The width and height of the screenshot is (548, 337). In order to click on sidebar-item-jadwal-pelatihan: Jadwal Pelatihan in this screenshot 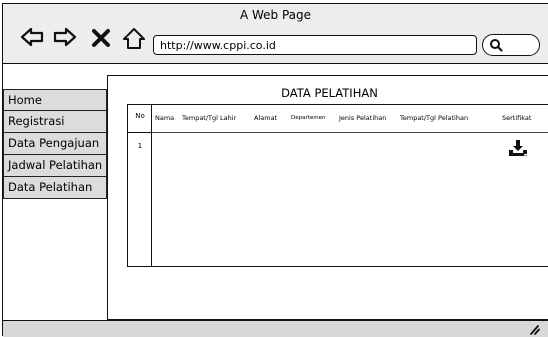, I will do `click(55, 166)`.